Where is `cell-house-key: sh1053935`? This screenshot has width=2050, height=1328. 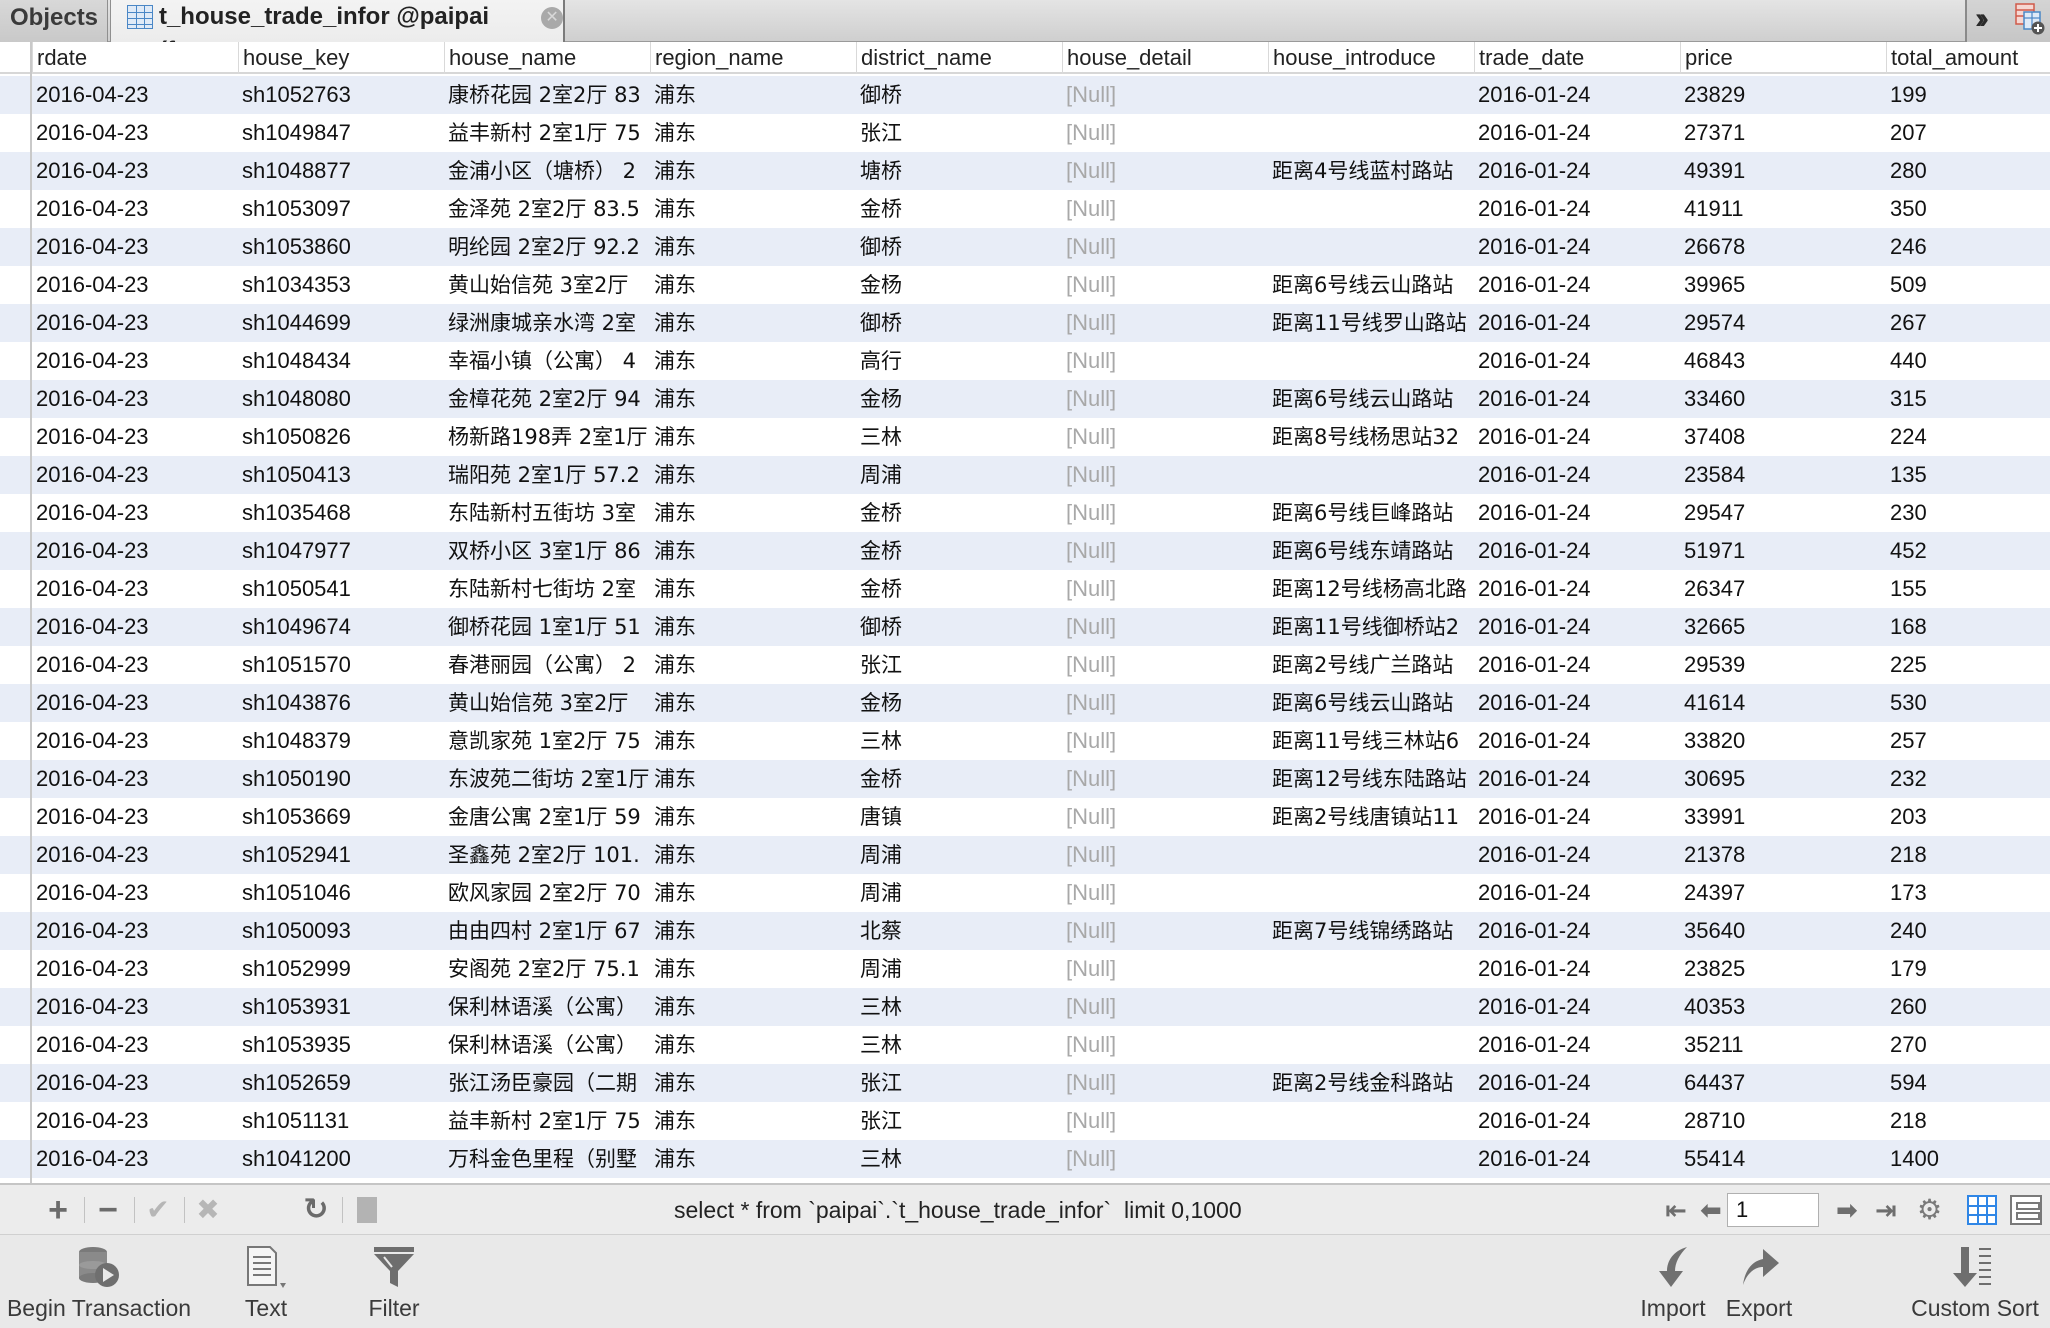 cell-house-key: sh1053935 is located at coordinates (341, 1045).